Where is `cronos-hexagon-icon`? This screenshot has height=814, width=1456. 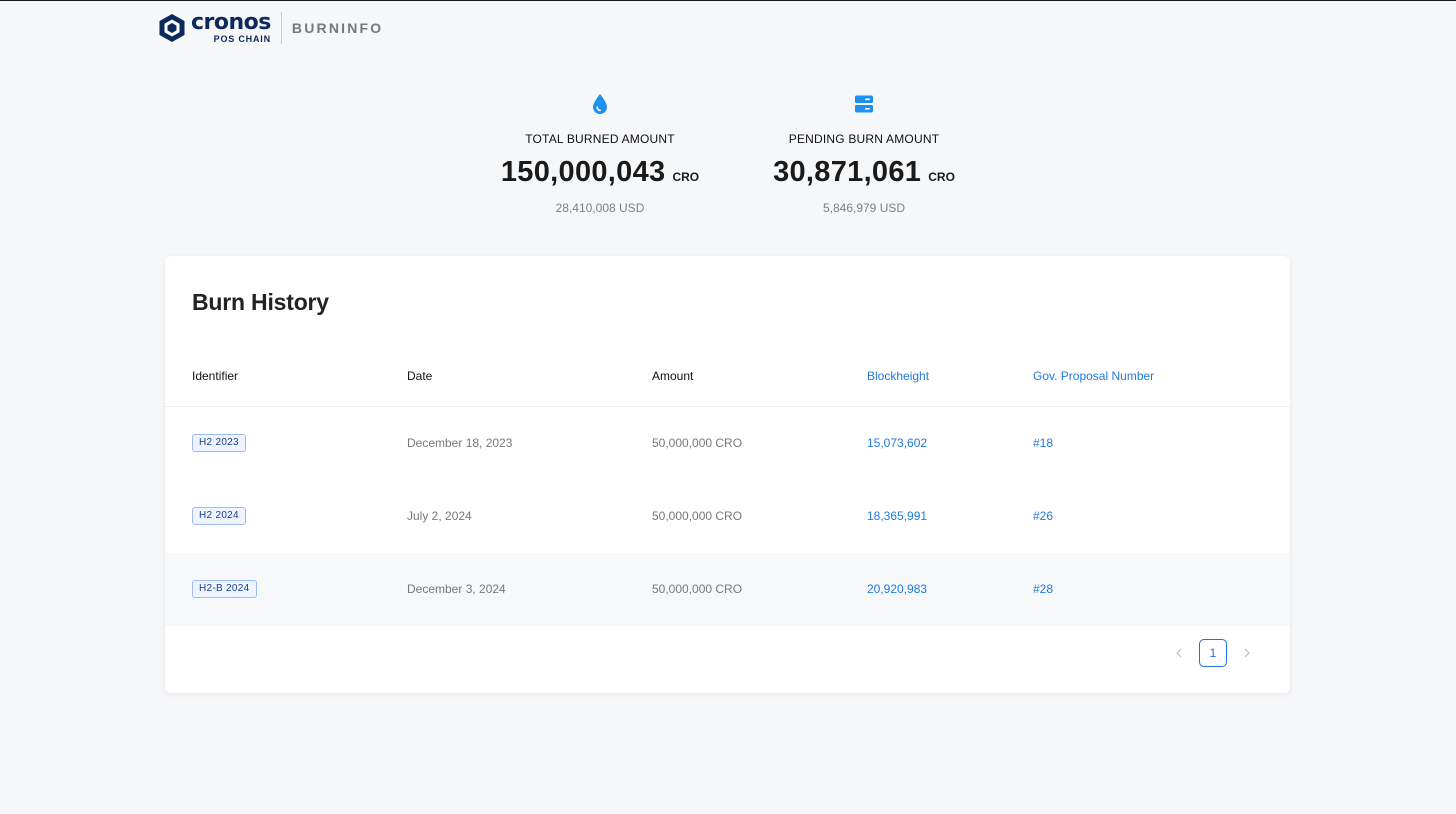
cronos-hexagon-icon is located at coordinates (172, 28).